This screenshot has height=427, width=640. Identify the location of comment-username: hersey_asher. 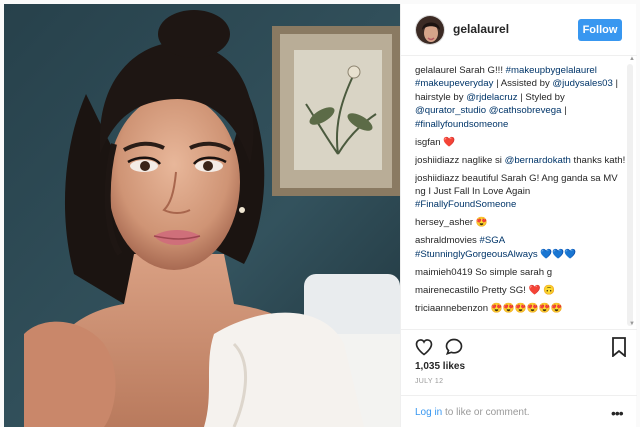
(444, 222).